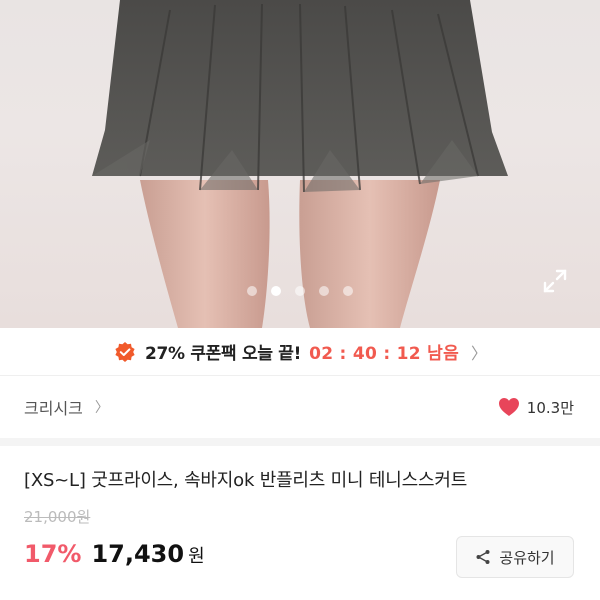  I want to click on expand-icon, so click(555, 281).